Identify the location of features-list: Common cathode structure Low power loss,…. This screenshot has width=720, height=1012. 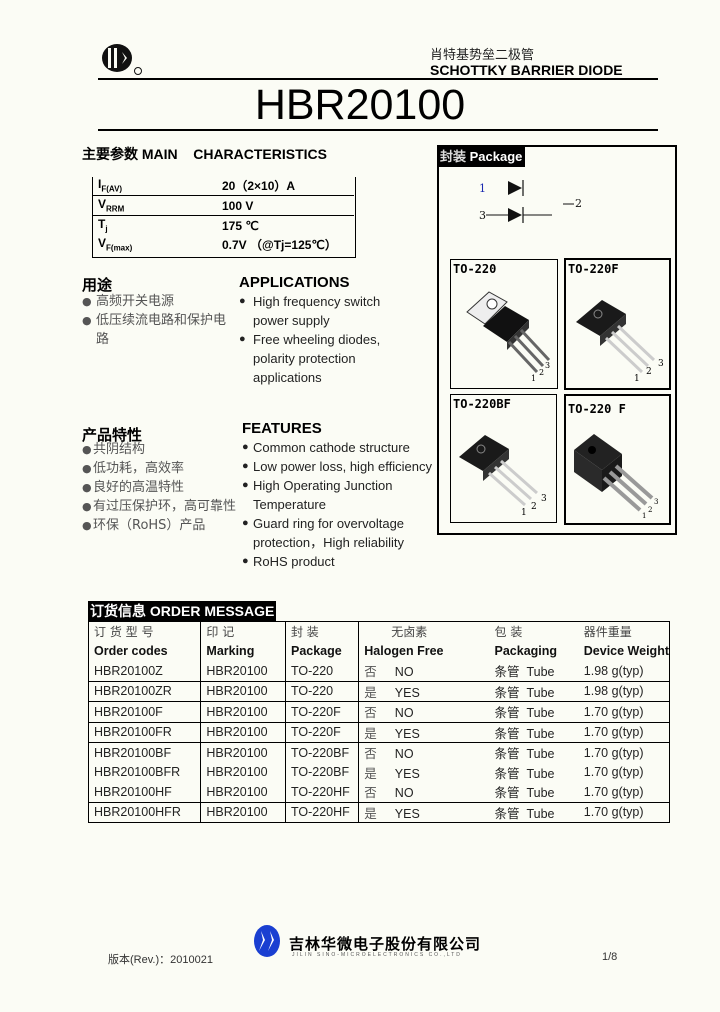
(338, 504).